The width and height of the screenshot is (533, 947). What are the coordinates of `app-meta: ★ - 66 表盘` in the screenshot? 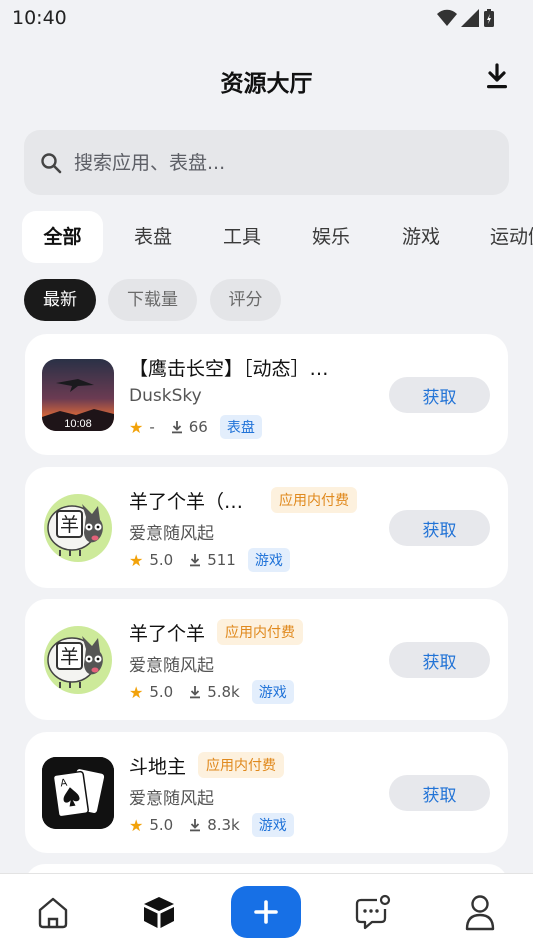 It's located at (195, 427).